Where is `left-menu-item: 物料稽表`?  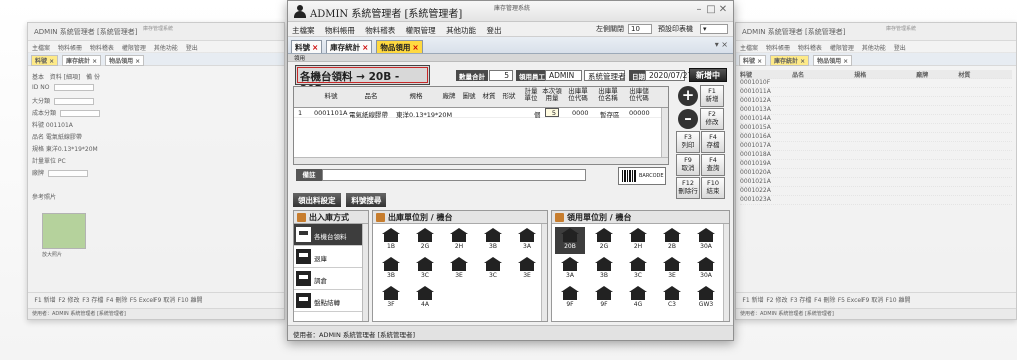
left-menu-item: 物料稽表 is located at coordinates (102, 48).